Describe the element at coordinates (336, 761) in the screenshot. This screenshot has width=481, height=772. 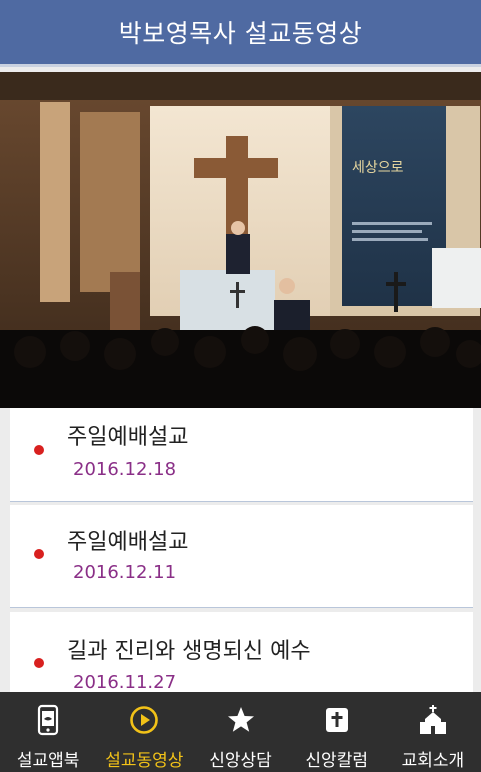
I see `tab-label: 신앙칼럼` at that location.